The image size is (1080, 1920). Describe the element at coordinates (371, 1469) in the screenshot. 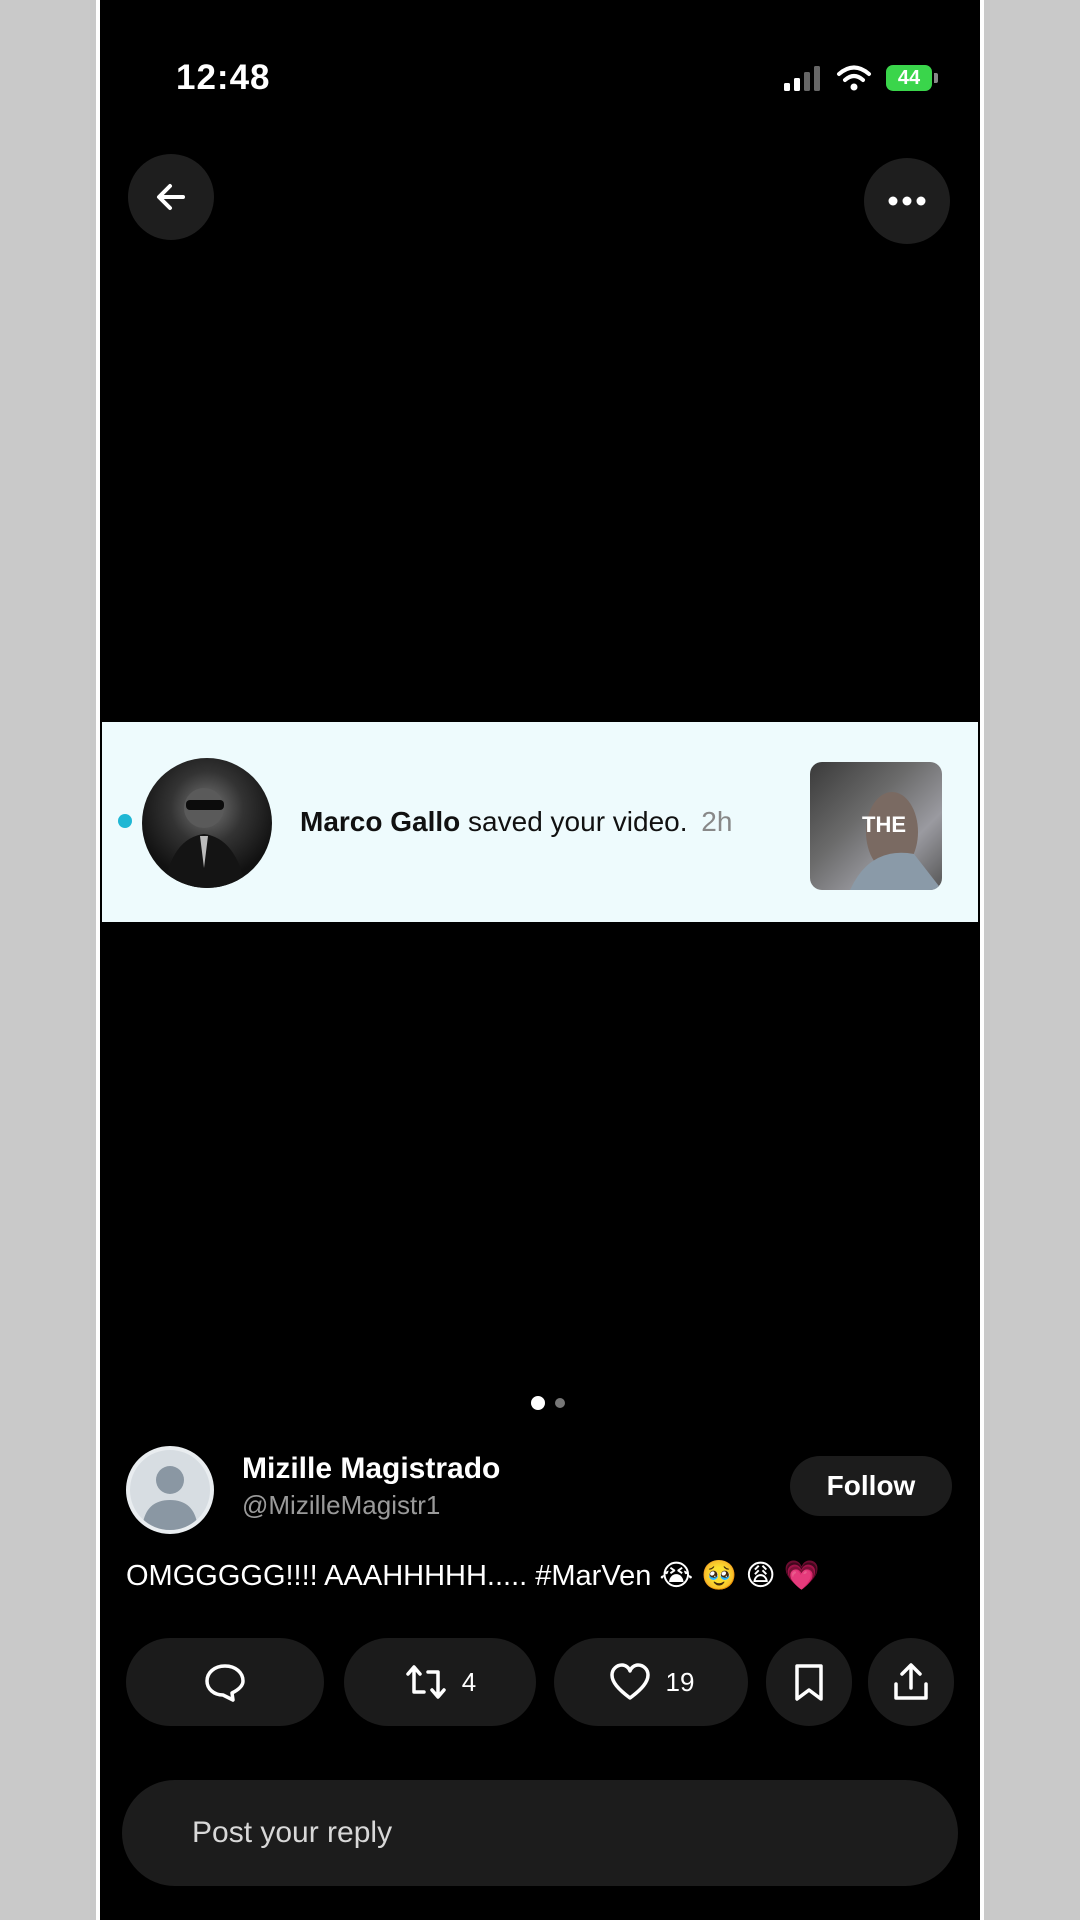

I see `author-name: Mizille Magistrado` at that location.